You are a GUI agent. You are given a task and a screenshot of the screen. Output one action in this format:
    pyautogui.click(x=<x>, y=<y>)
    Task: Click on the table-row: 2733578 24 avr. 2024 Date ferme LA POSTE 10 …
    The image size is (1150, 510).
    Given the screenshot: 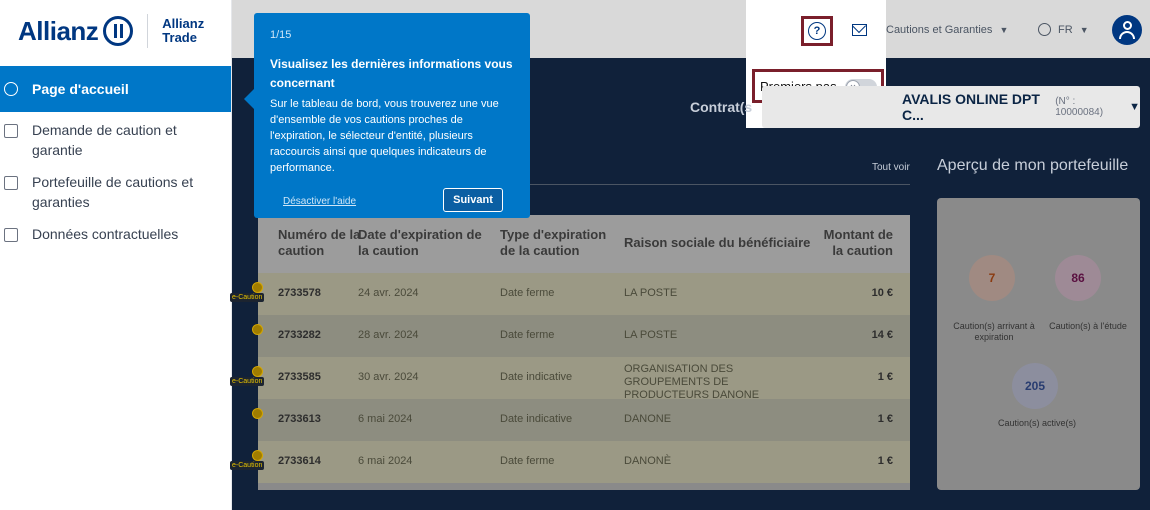 What is the action you would take?
    pyautogui.click(x=584, y=294)
    